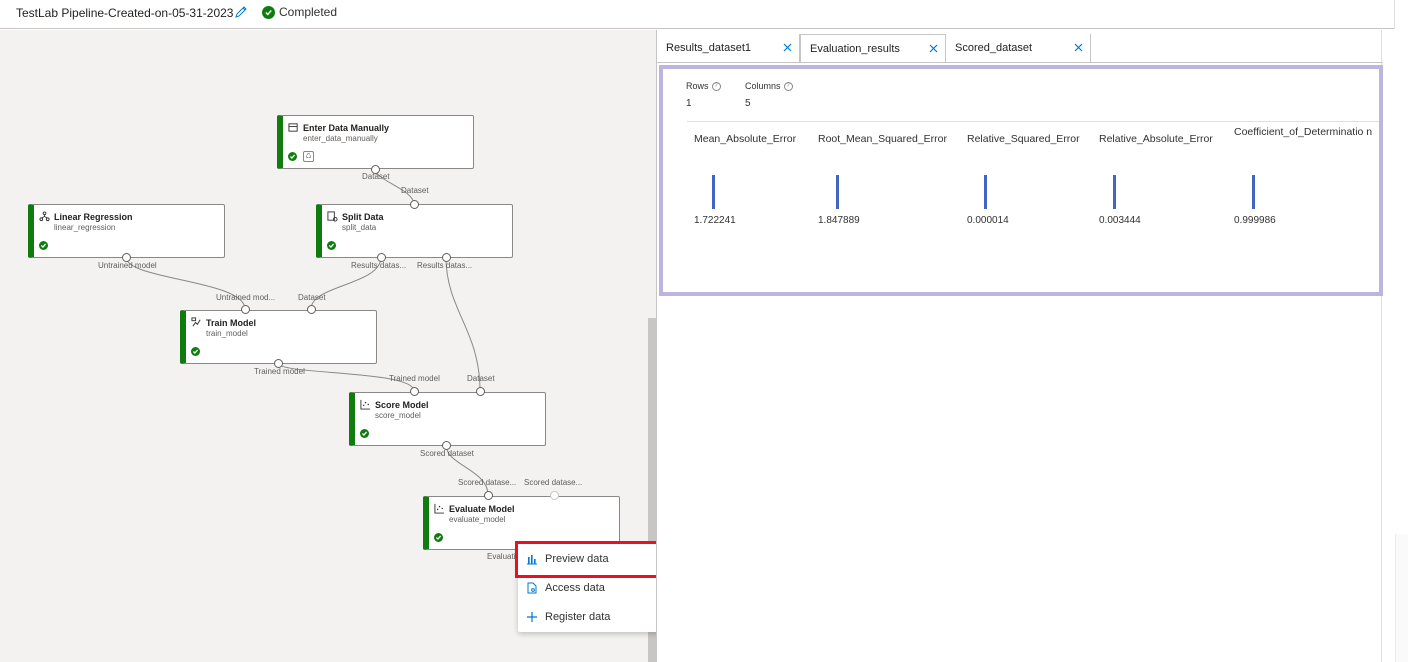 Image resolution: width=1408 pixels, height=662 pixels. What do you see at coordinates (414, 231) in the screenshot?
I see `node-split-data: Split Data split_data` at bounding box center [414, 231].